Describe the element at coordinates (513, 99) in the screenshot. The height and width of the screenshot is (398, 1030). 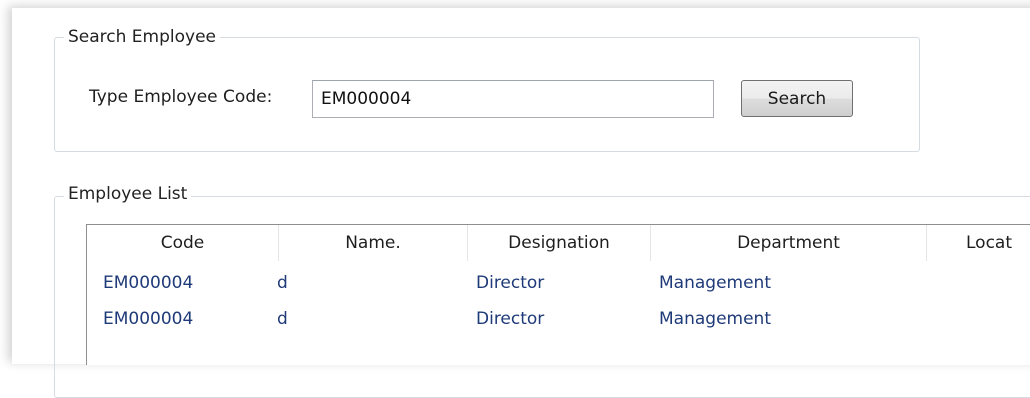
I see `employee-code-input` at that location.